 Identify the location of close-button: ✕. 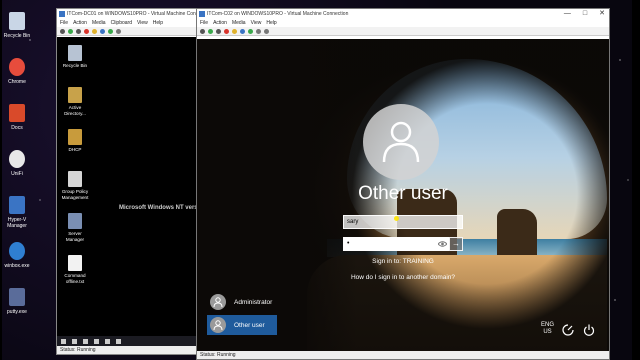
(602, 14).